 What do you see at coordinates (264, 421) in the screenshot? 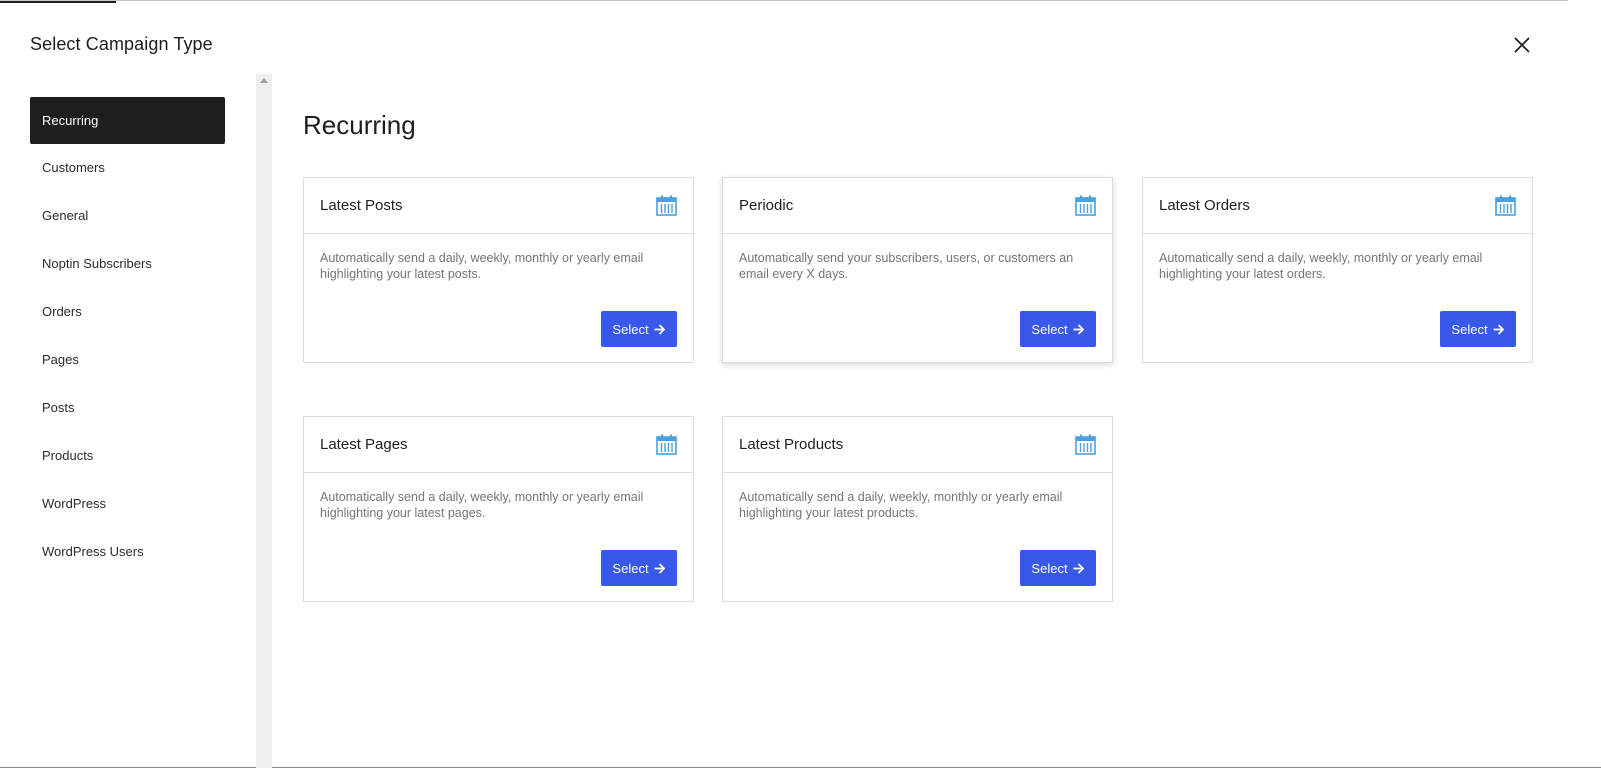
I see `scrollbar` at bounding box center [264, 421].